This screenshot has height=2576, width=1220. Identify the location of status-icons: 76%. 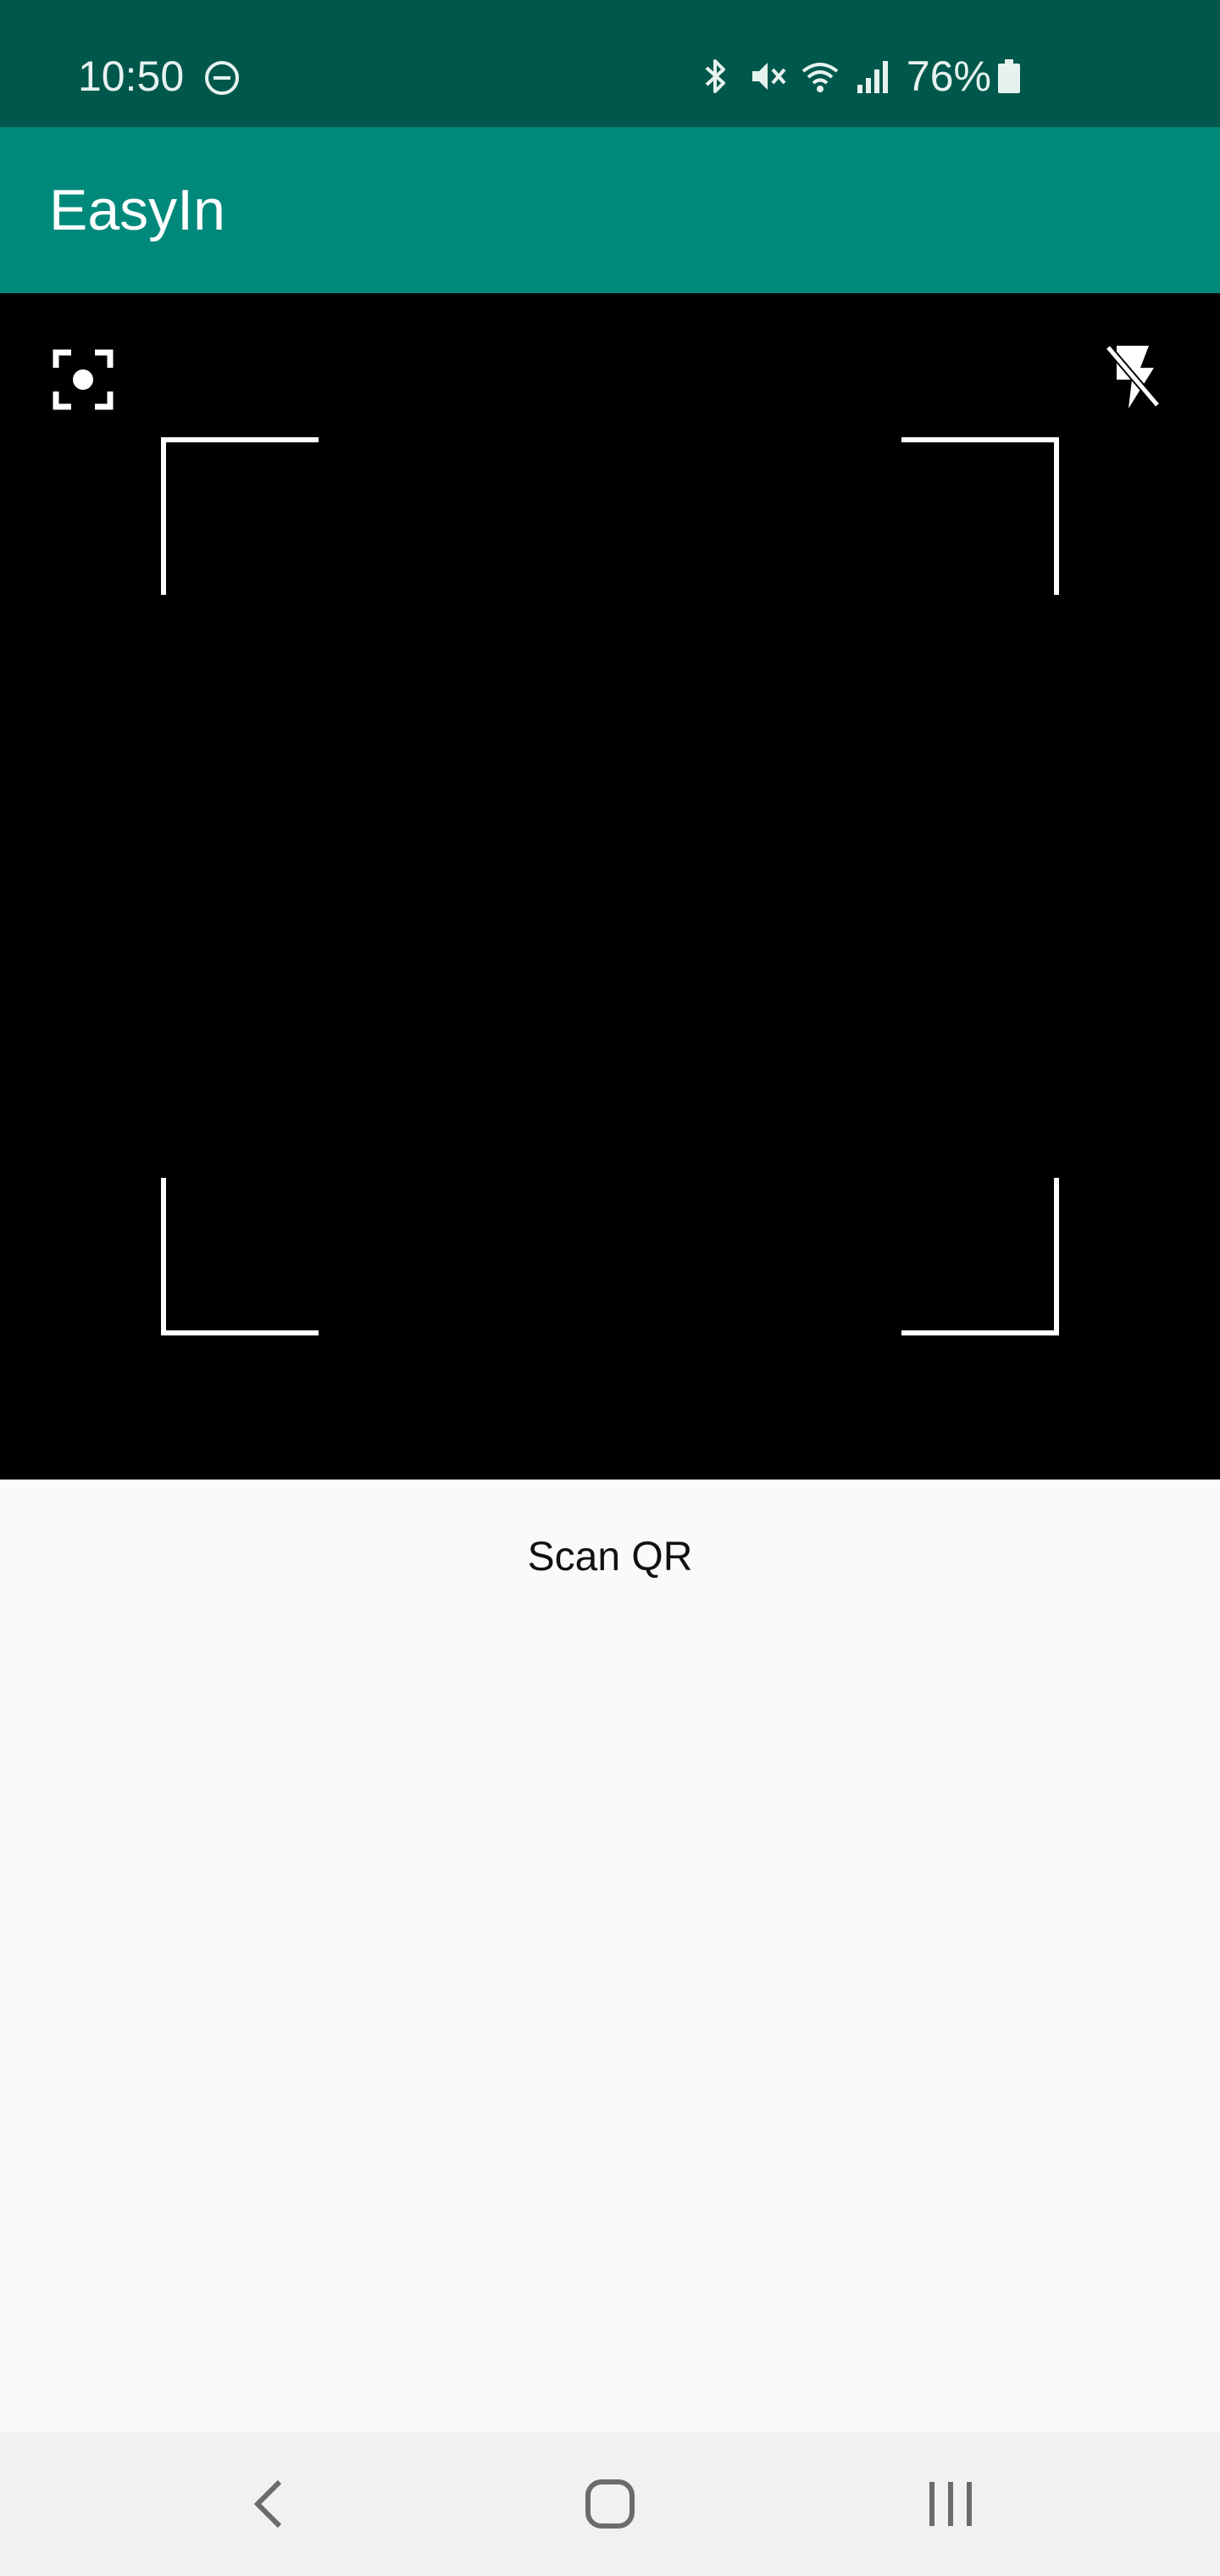
(851, 76).